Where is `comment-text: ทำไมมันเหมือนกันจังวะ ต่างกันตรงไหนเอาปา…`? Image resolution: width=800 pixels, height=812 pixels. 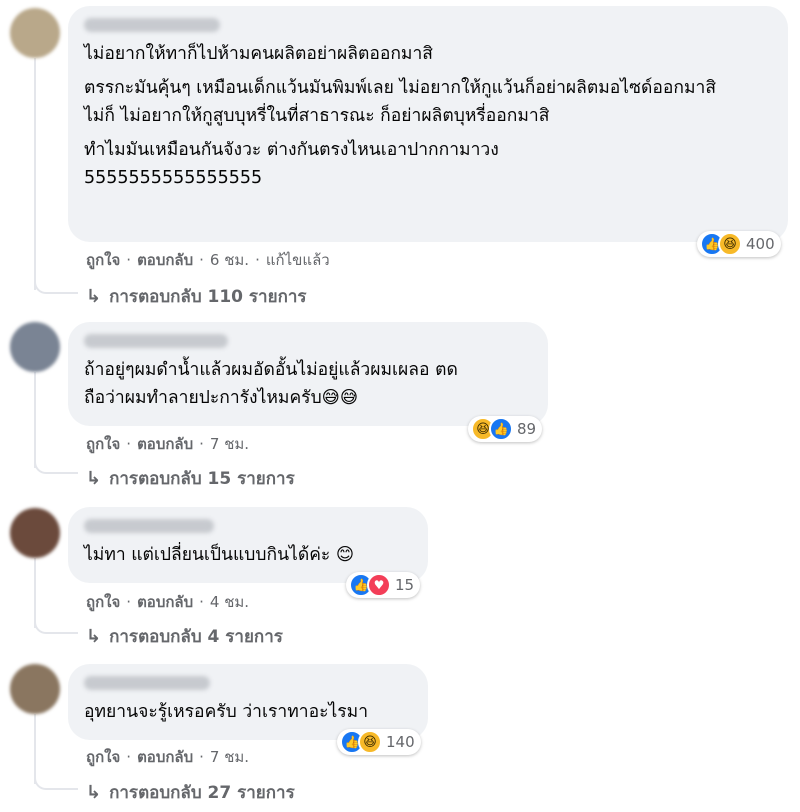
comment-text: ทำไมมันเหมือนกันจังวะ ต่างกันตรงไหนเอาปา… is located at coordinates (291, 164).